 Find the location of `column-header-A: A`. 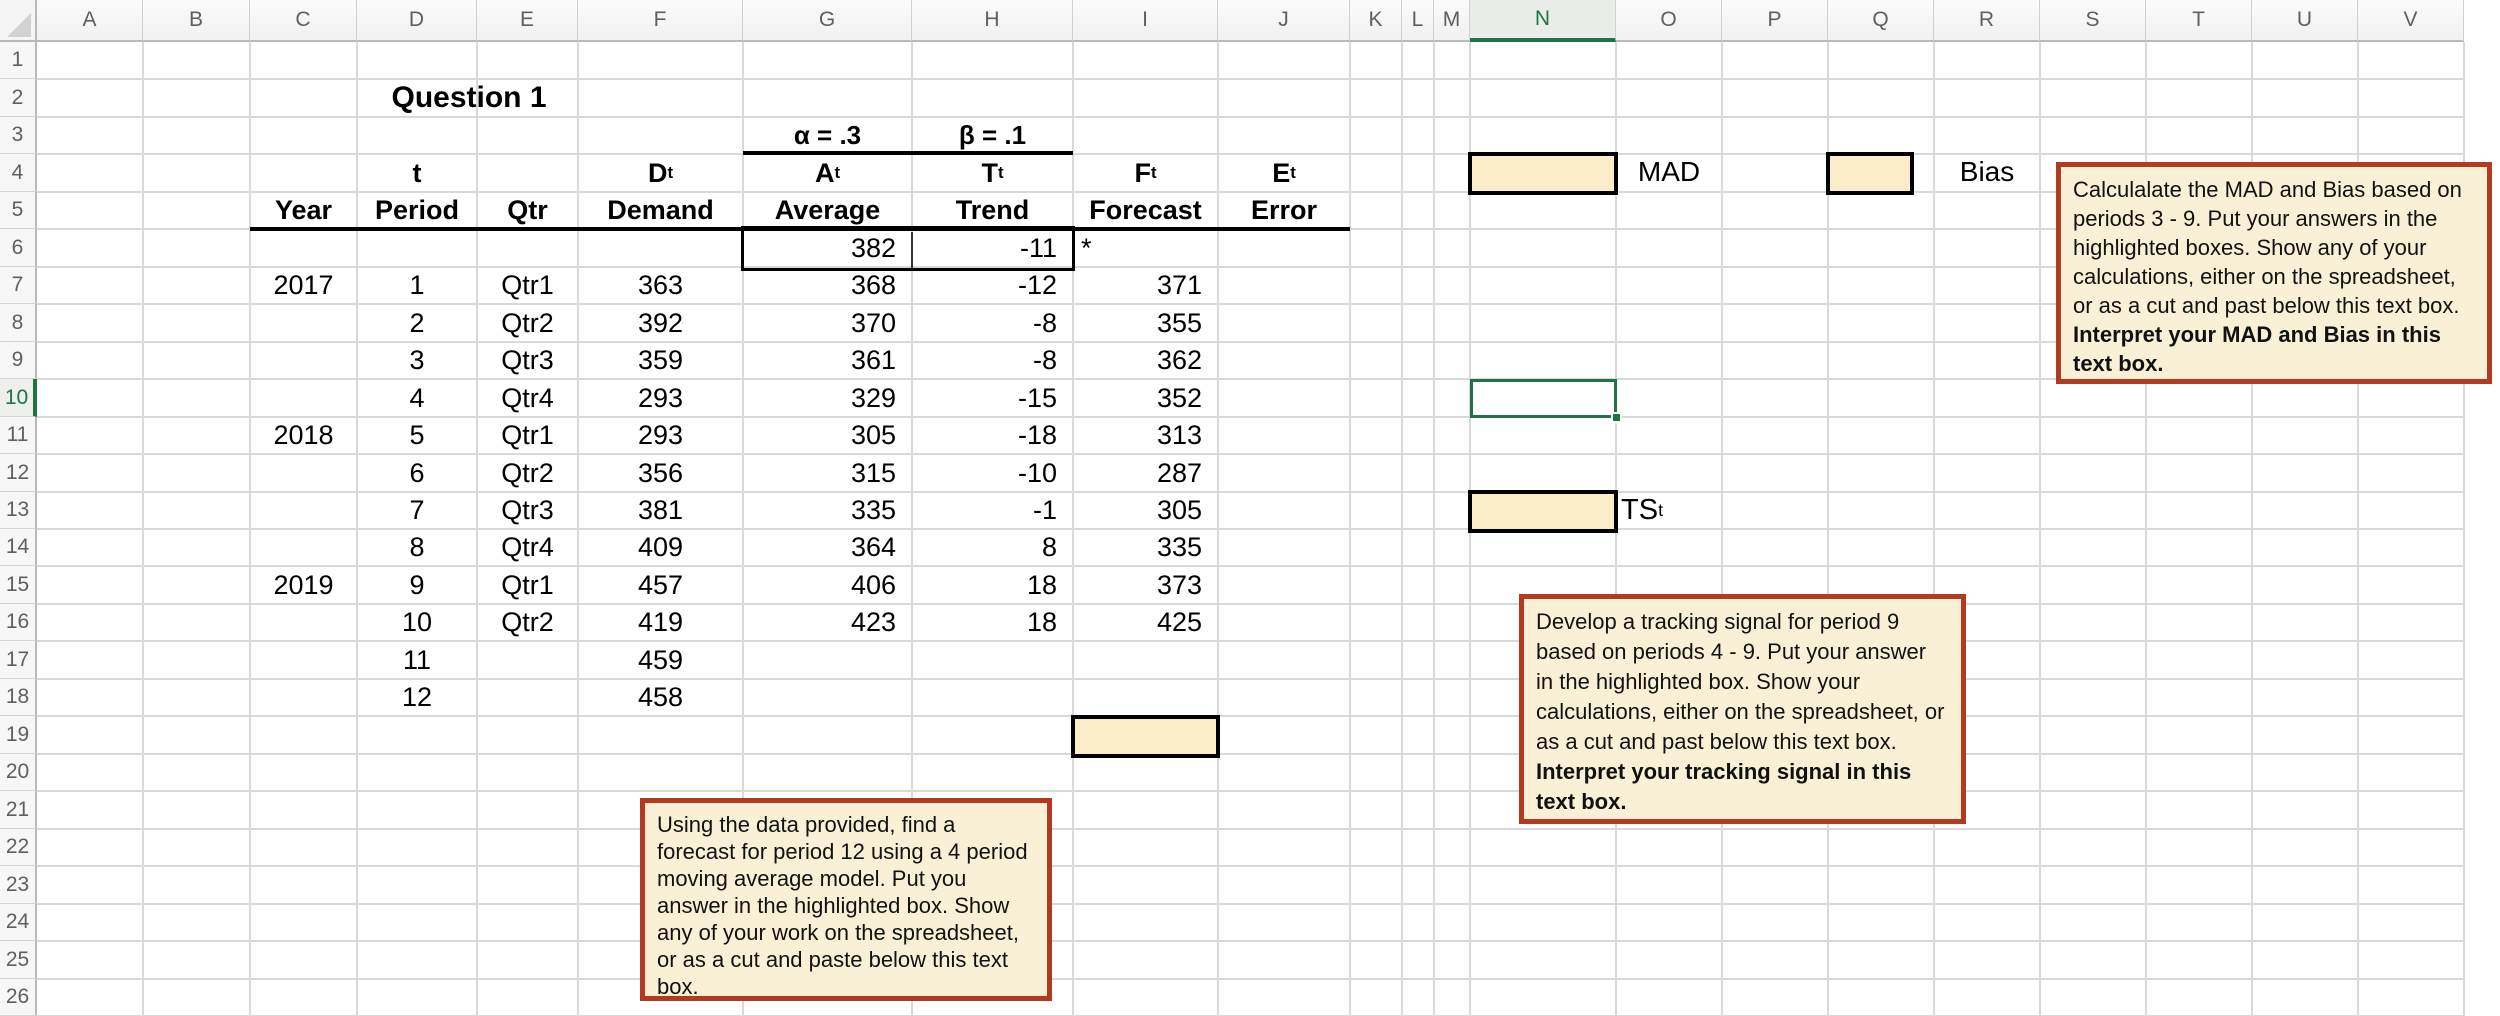

column-header-A: A is located at coordinates (90, 21).